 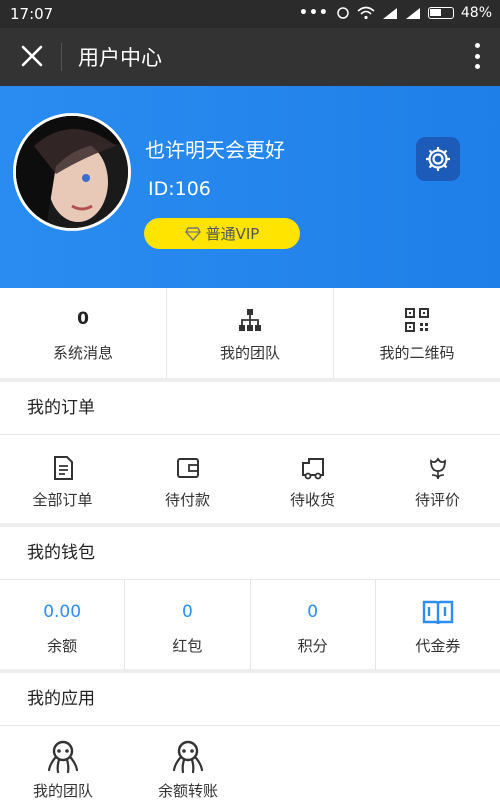 I want to click on settings-button, so click(x=438, y=159).